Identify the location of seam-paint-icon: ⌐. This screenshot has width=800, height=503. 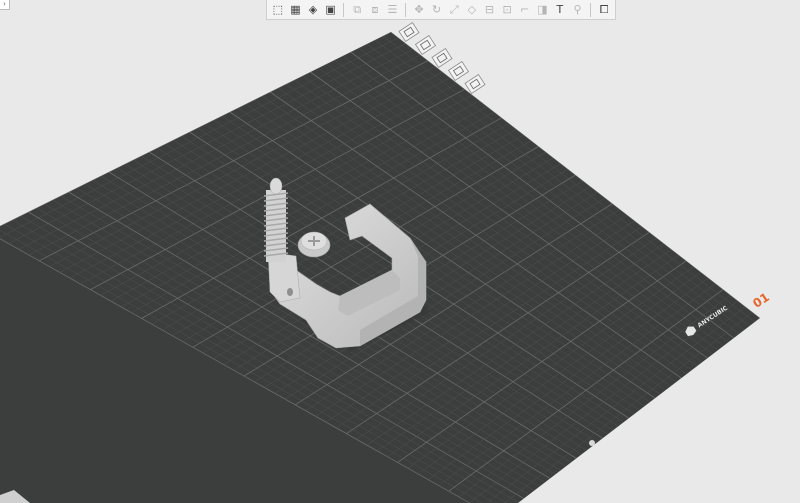
(525, 9).